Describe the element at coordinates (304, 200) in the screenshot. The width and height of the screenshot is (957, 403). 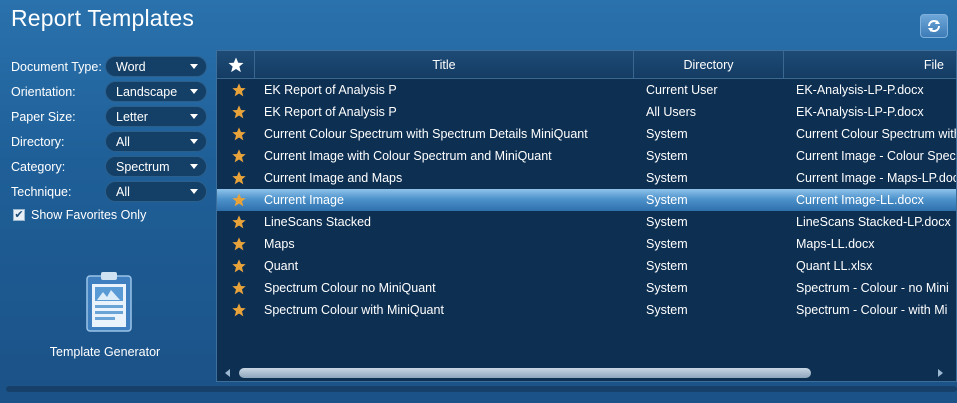
I see `cell-title: Current Image` at that location.